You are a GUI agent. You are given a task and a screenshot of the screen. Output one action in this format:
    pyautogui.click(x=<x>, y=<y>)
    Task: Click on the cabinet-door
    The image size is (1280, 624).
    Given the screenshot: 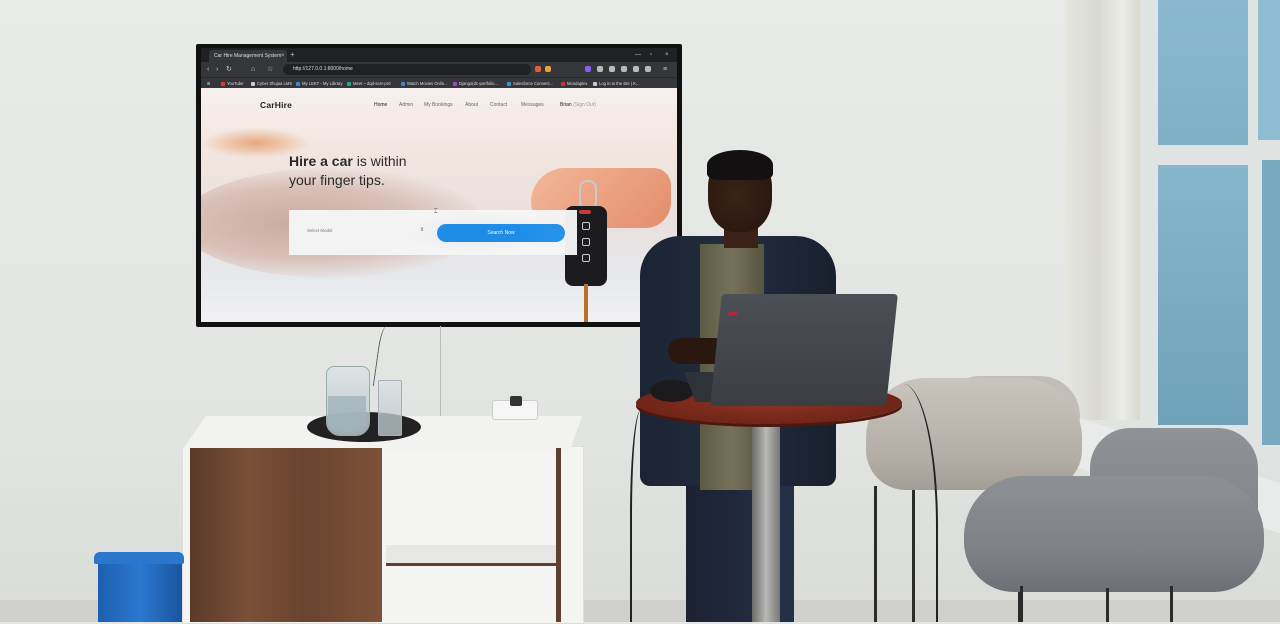 What is the action you would take?
    pyautogui.click(x=286, y=535)
    